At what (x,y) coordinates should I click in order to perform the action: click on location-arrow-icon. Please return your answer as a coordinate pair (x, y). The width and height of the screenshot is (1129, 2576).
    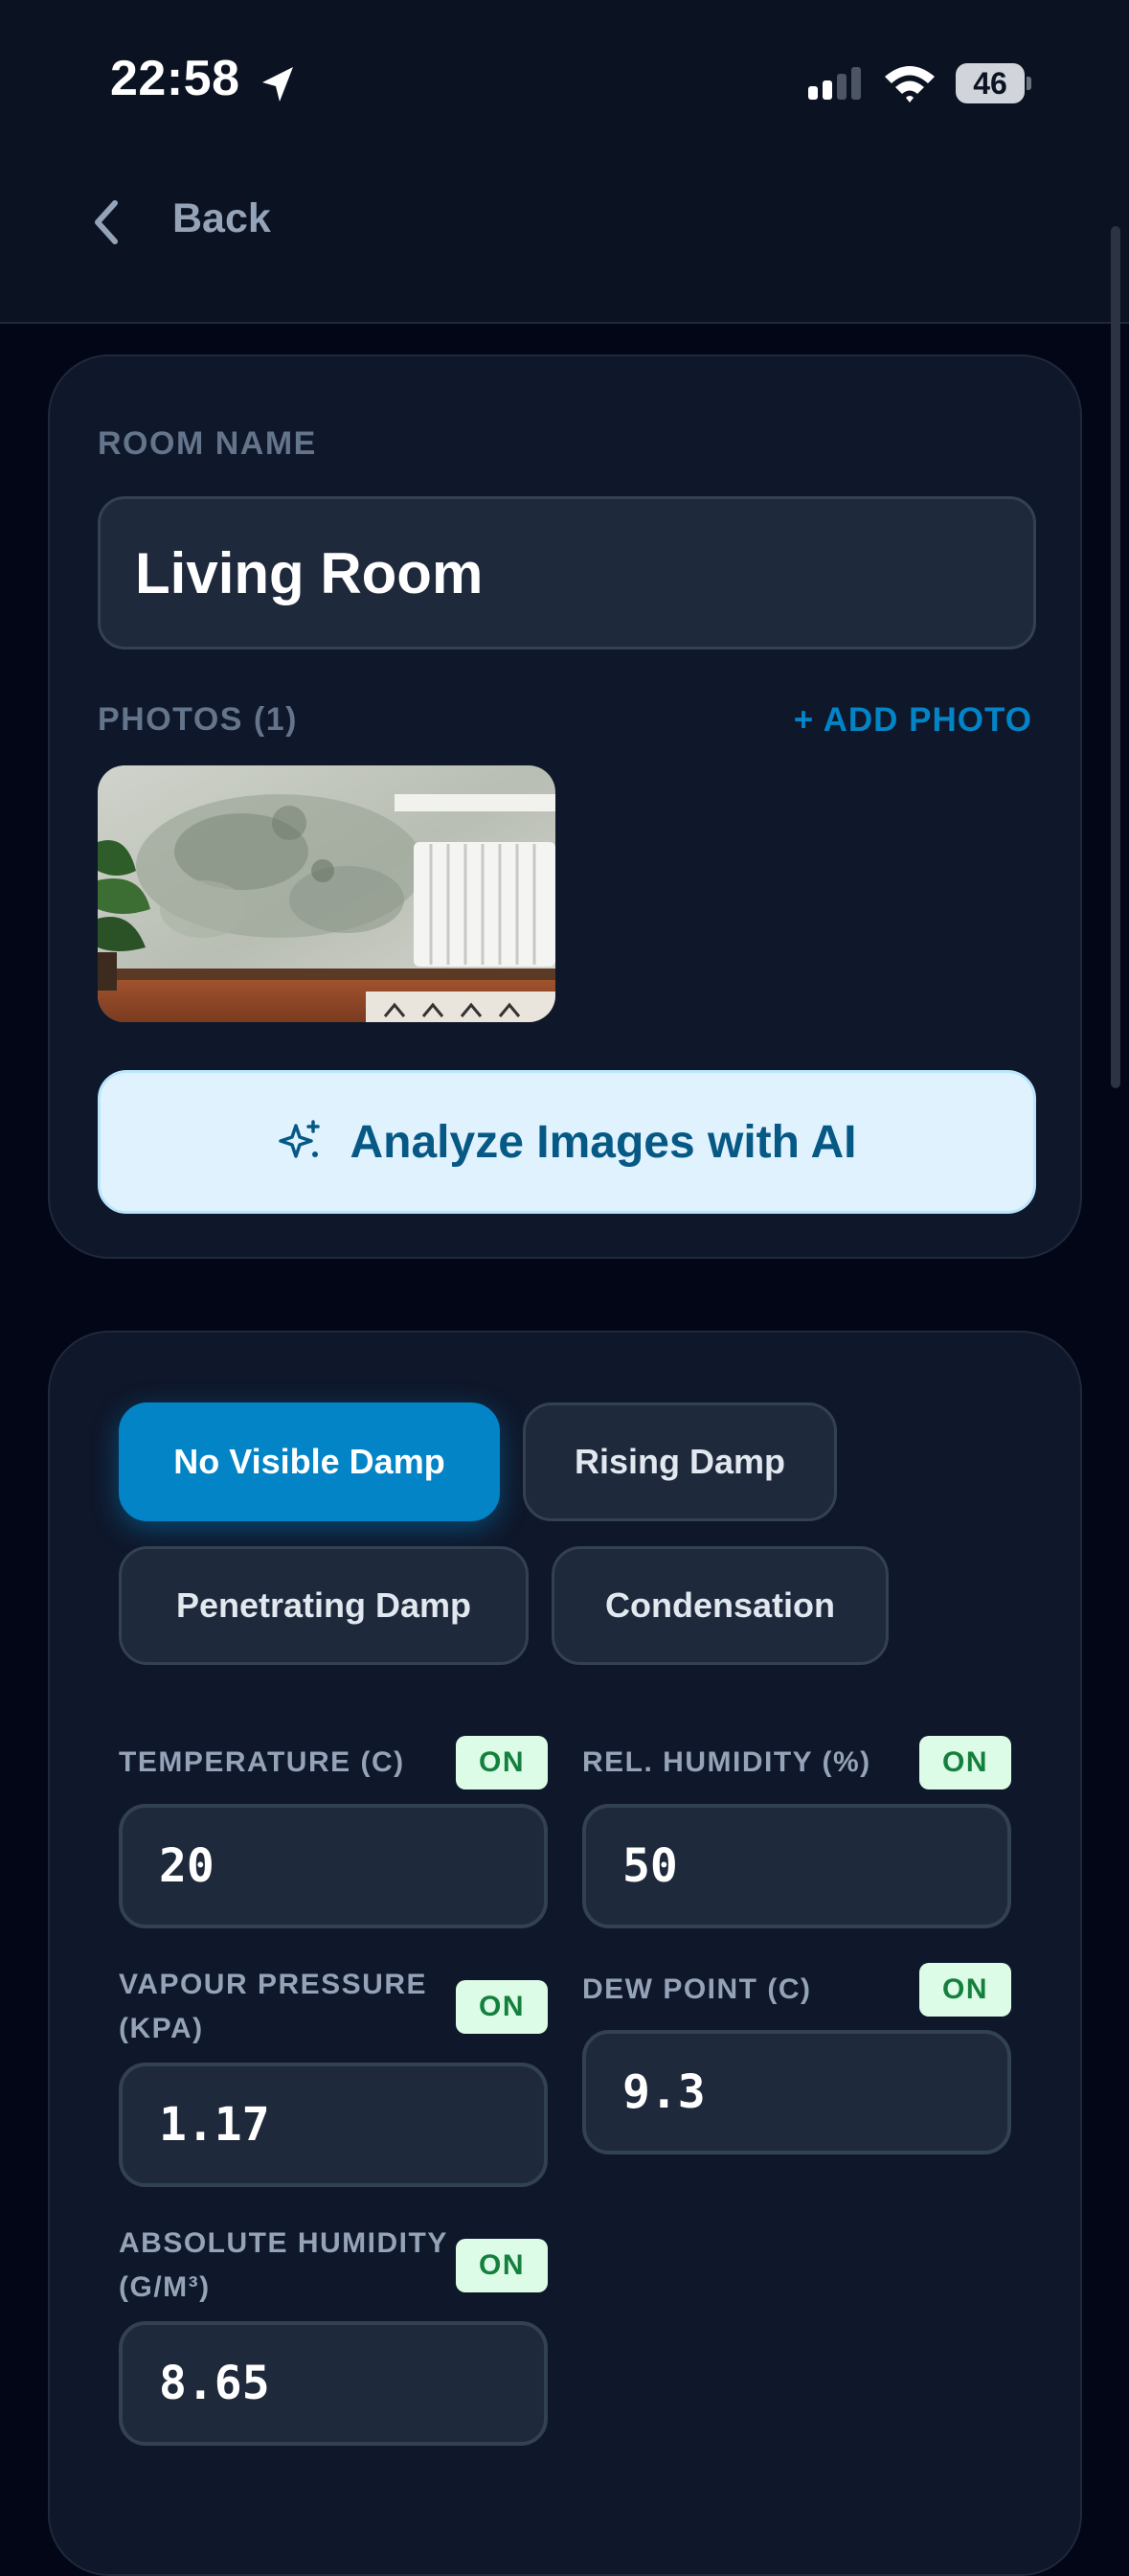
    Looking at the image, I should click on (277, 84).